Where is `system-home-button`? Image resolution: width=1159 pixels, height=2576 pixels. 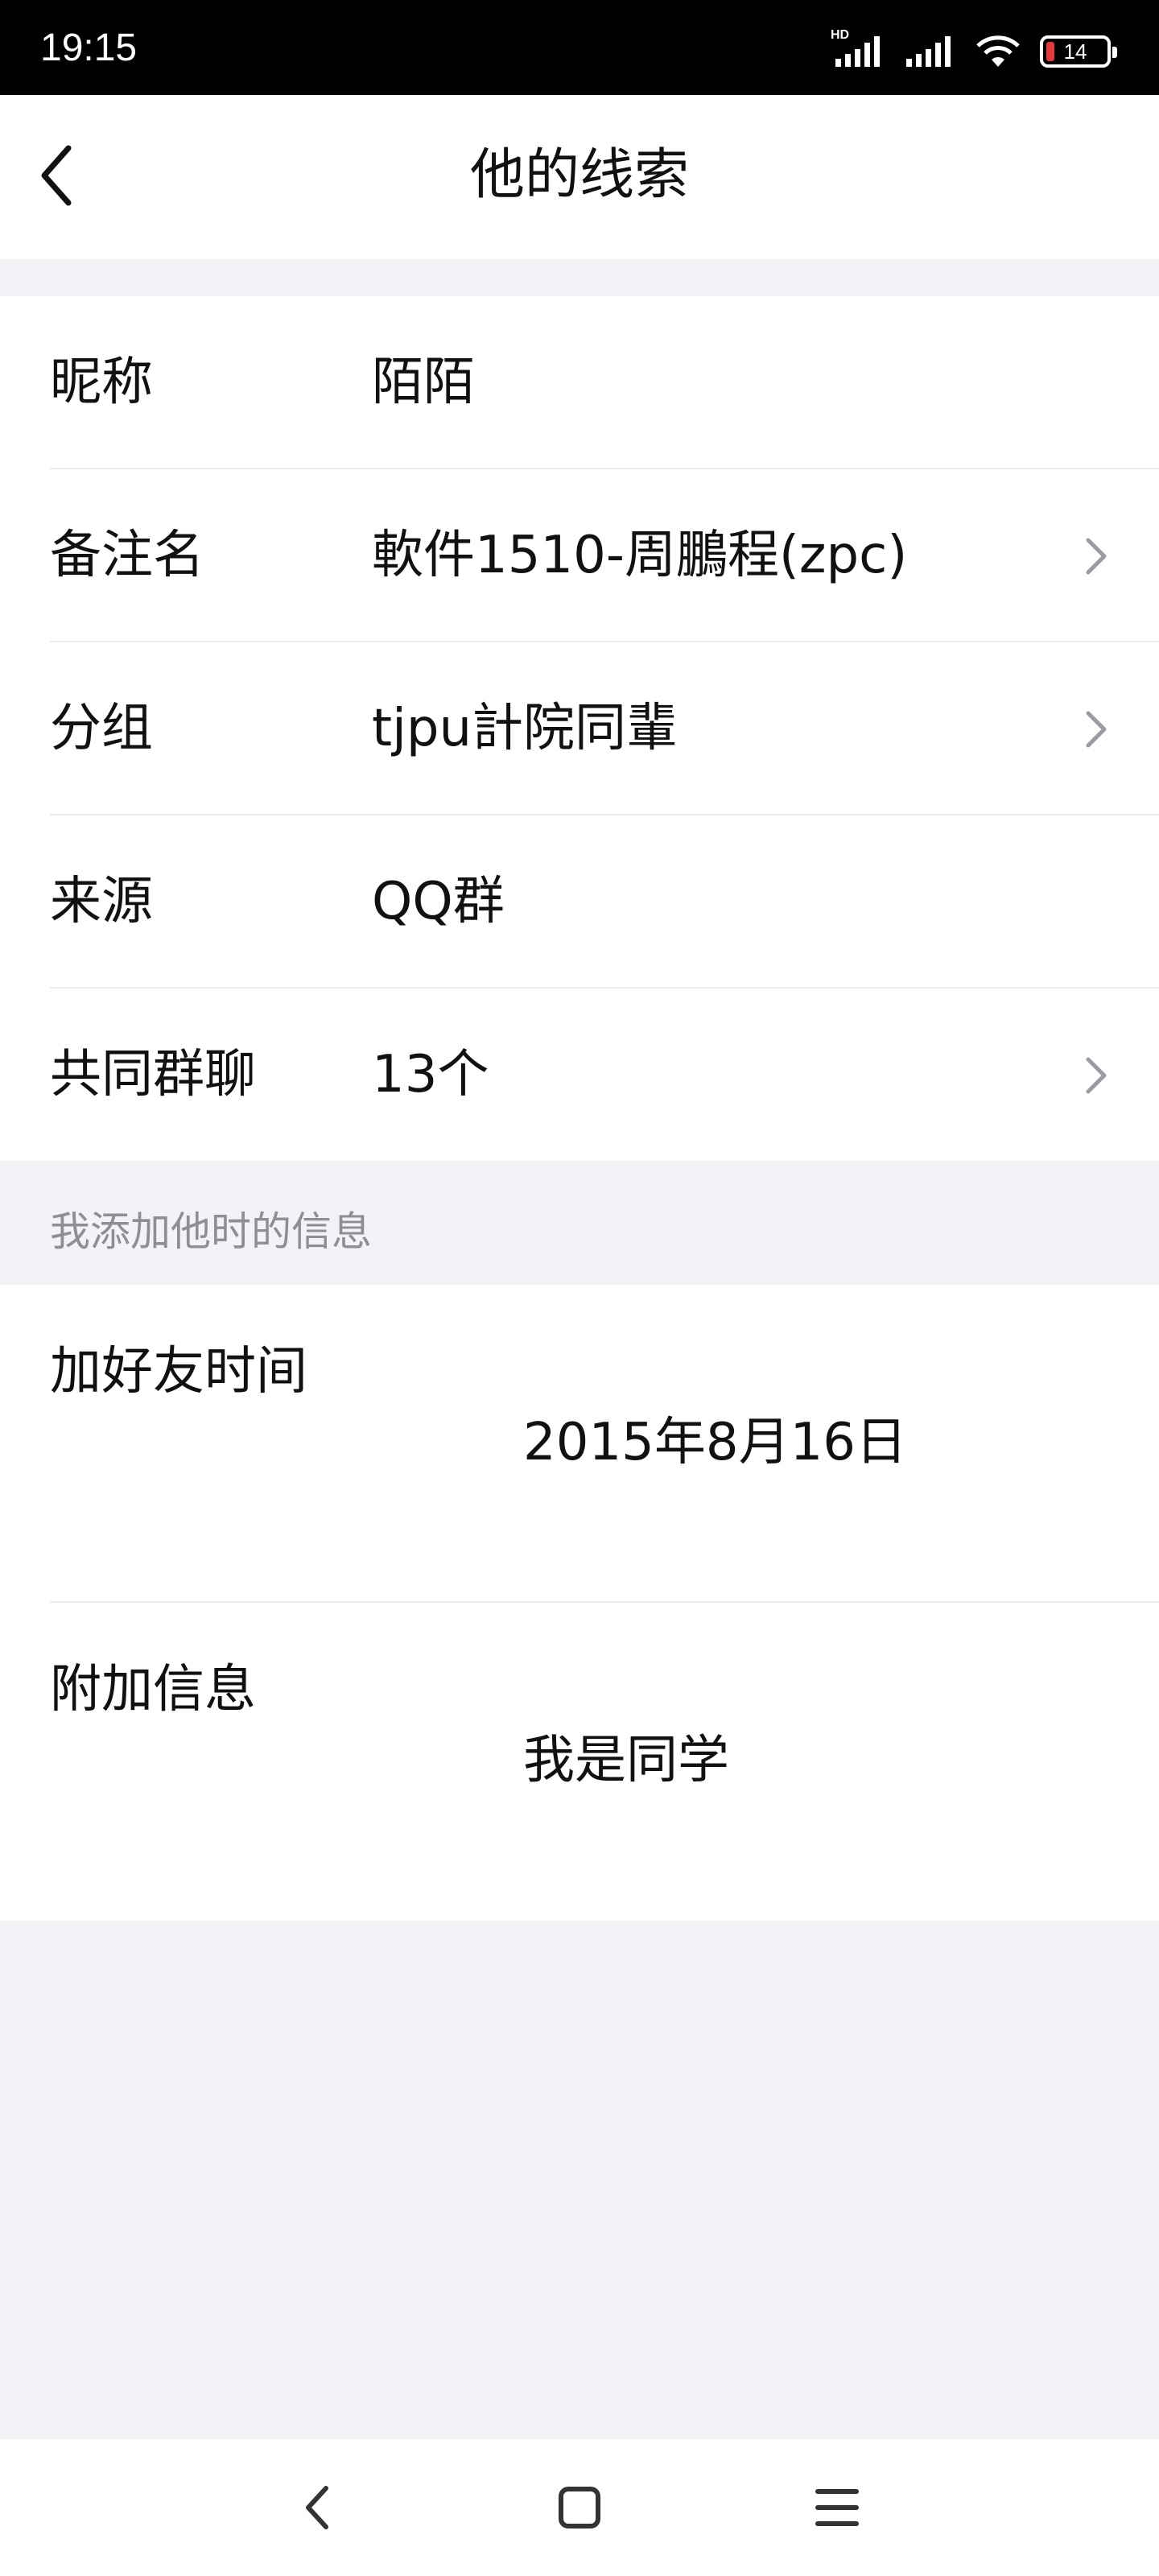 system-home-button is located at coordinates (579, 2507).